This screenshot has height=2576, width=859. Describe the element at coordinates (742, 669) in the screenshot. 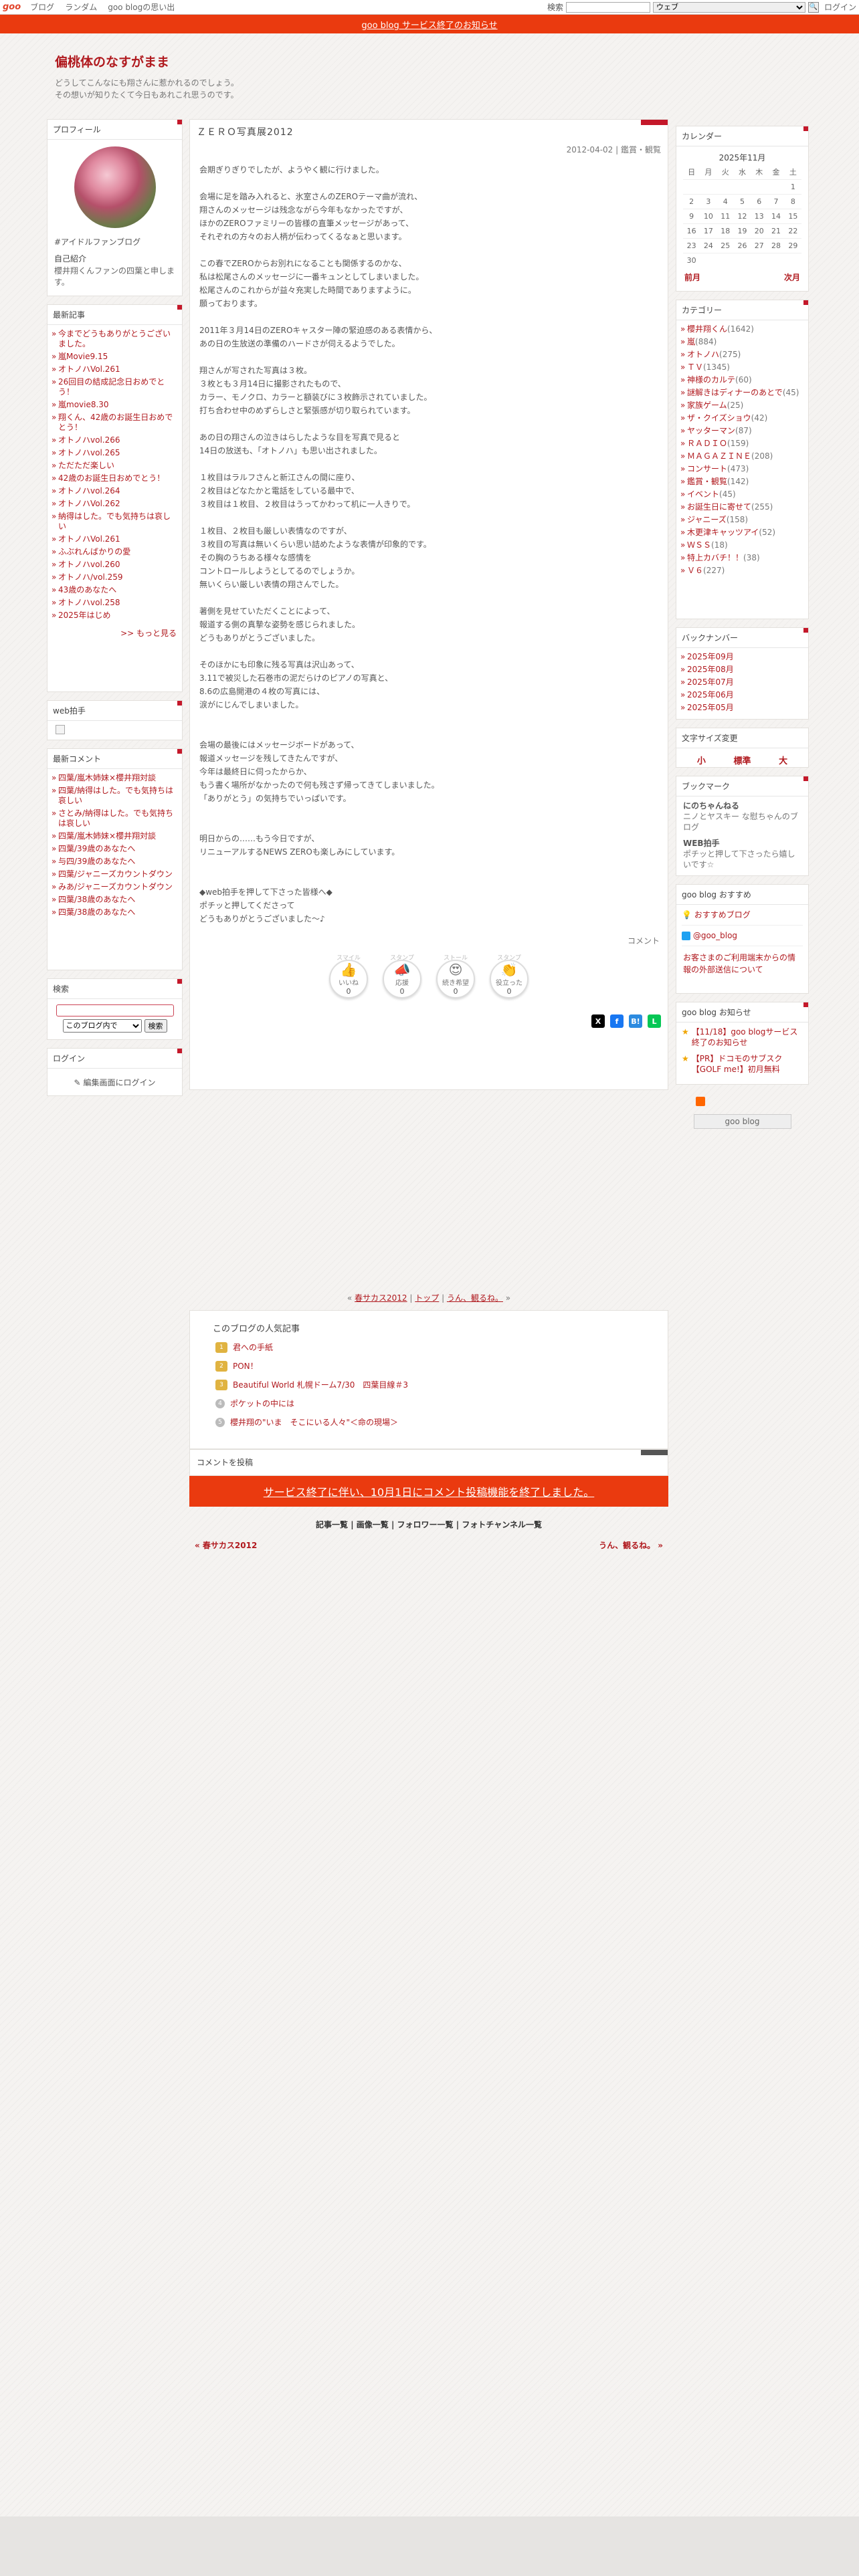

I see `backnumber-item: 2025年08月` at that location.